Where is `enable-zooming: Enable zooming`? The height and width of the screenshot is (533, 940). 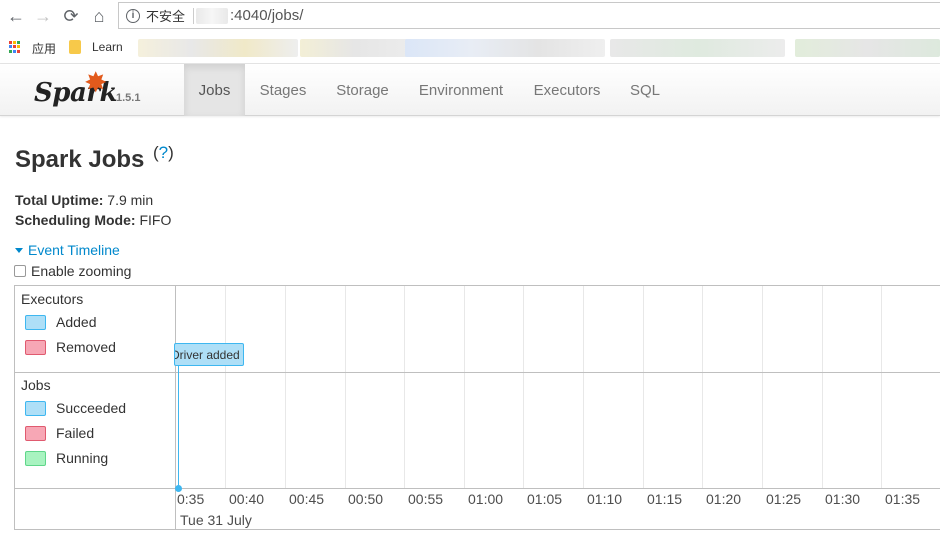 enable-zooming: Enable zooming is located at coordinates (72, 271).